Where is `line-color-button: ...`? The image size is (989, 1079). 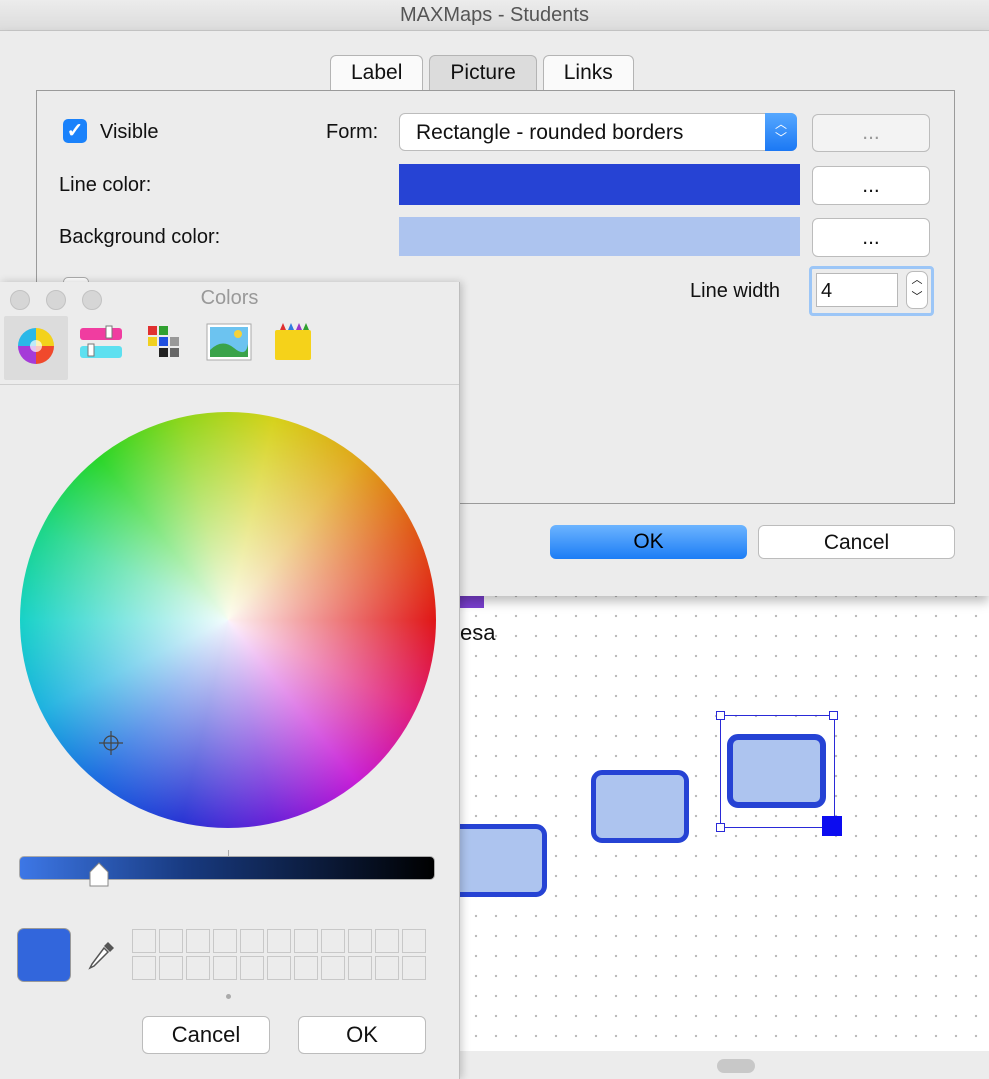 line-color-button: ... is located at coordinates (871, 185).